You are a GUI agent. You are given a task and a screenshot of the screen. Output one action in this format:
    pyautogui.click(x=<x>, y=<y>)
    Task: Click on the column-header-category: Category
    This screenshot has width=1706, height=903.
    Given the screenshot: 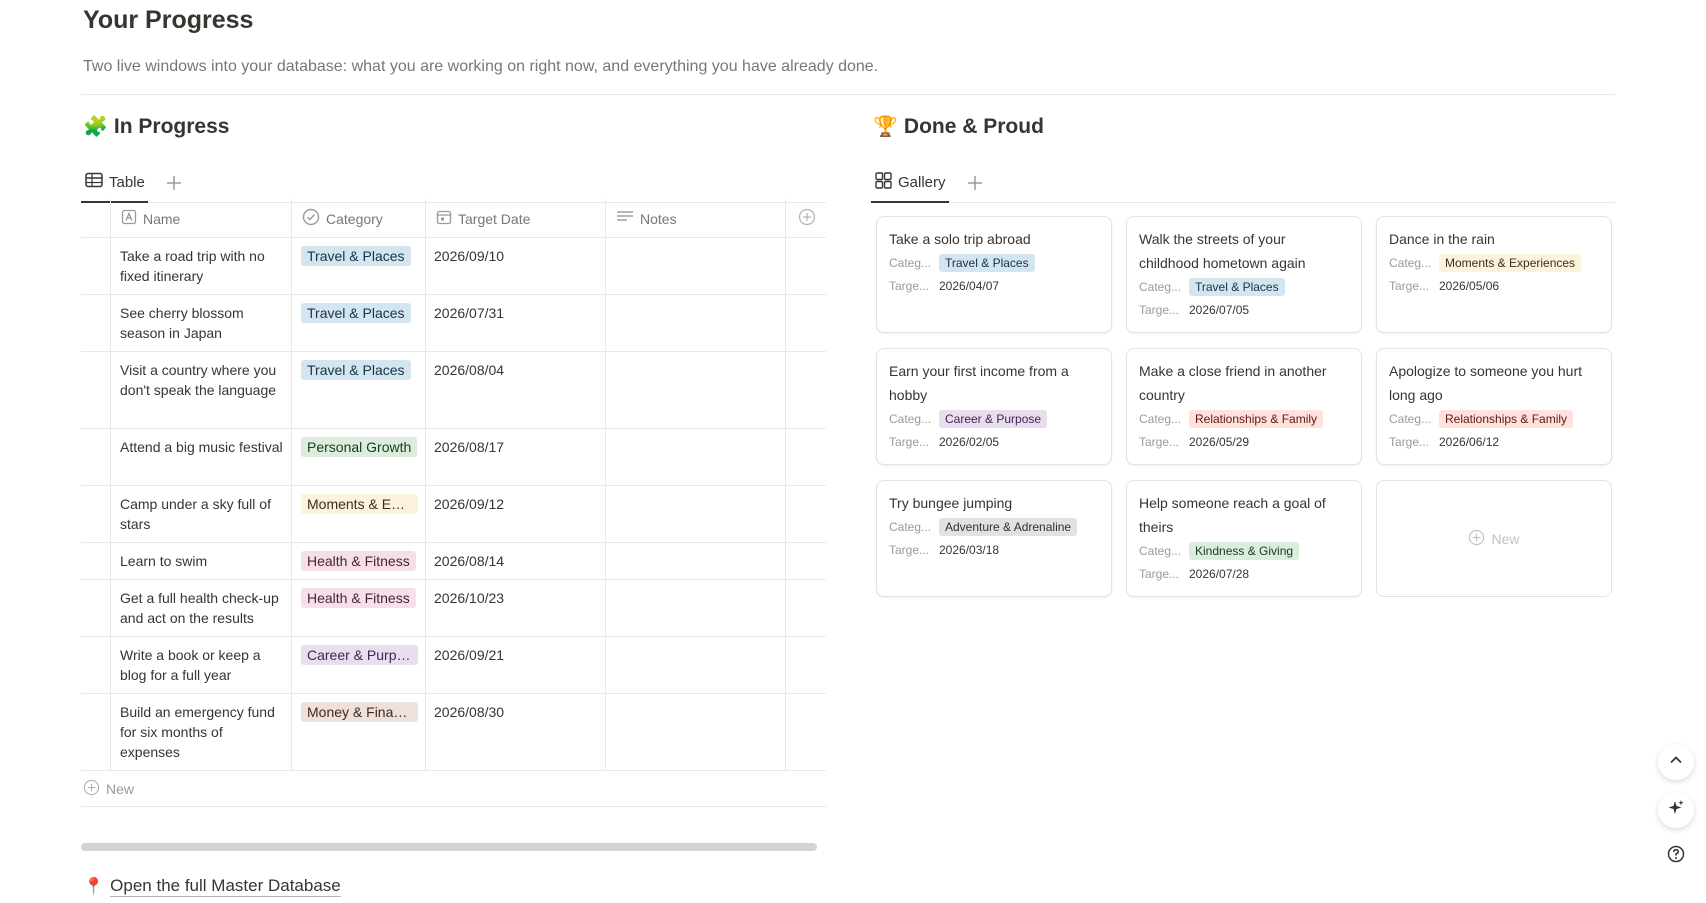 What is the action you would take?
    pyautogui.click(x=358, y=218)
    